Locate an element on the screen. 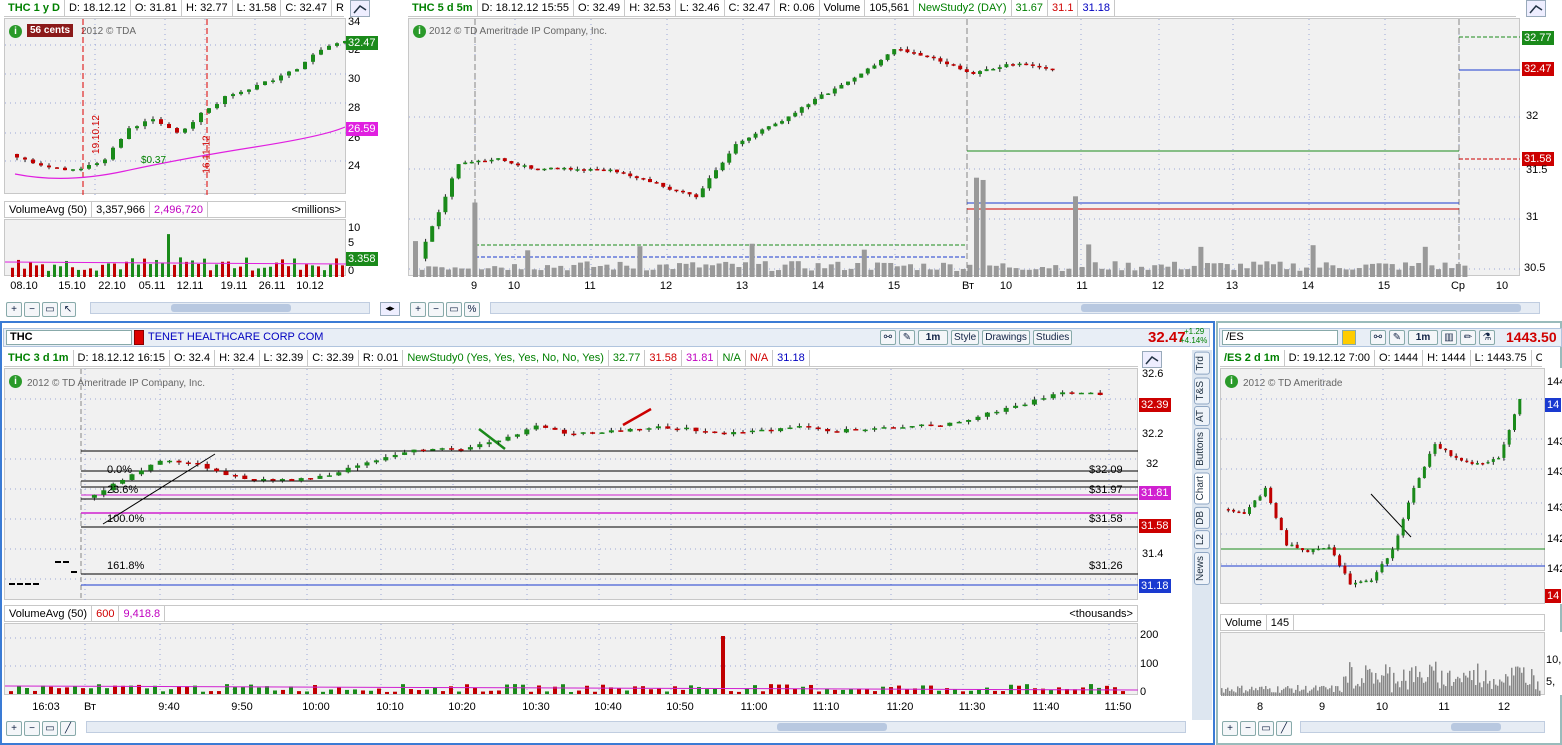  studies-button: Studies is located at coordinates (1052, 337).